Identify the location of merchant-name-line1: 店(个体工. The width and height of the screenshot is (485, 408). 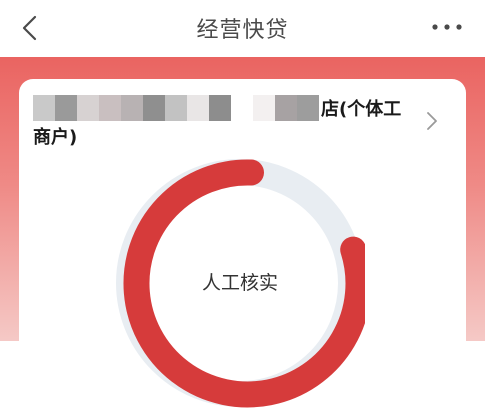
(228, 108).